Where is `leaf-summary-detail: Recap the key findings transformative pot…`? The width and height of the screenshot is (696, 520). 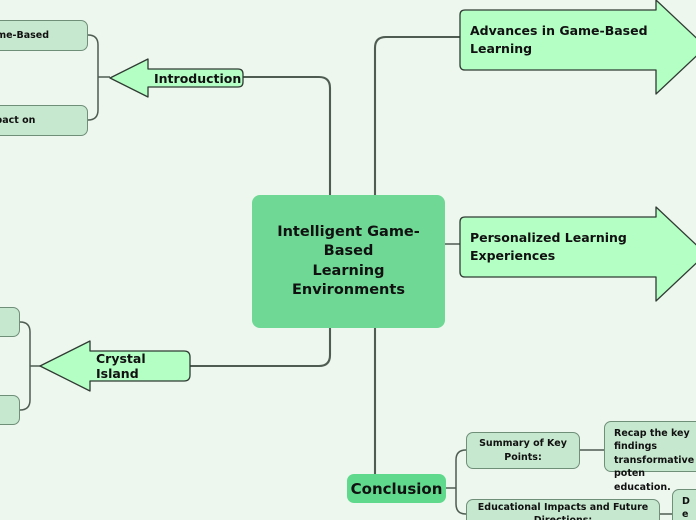
leaf-summary-detail: Recap the key findings transformative pot… is located at coordinates (650, 457).